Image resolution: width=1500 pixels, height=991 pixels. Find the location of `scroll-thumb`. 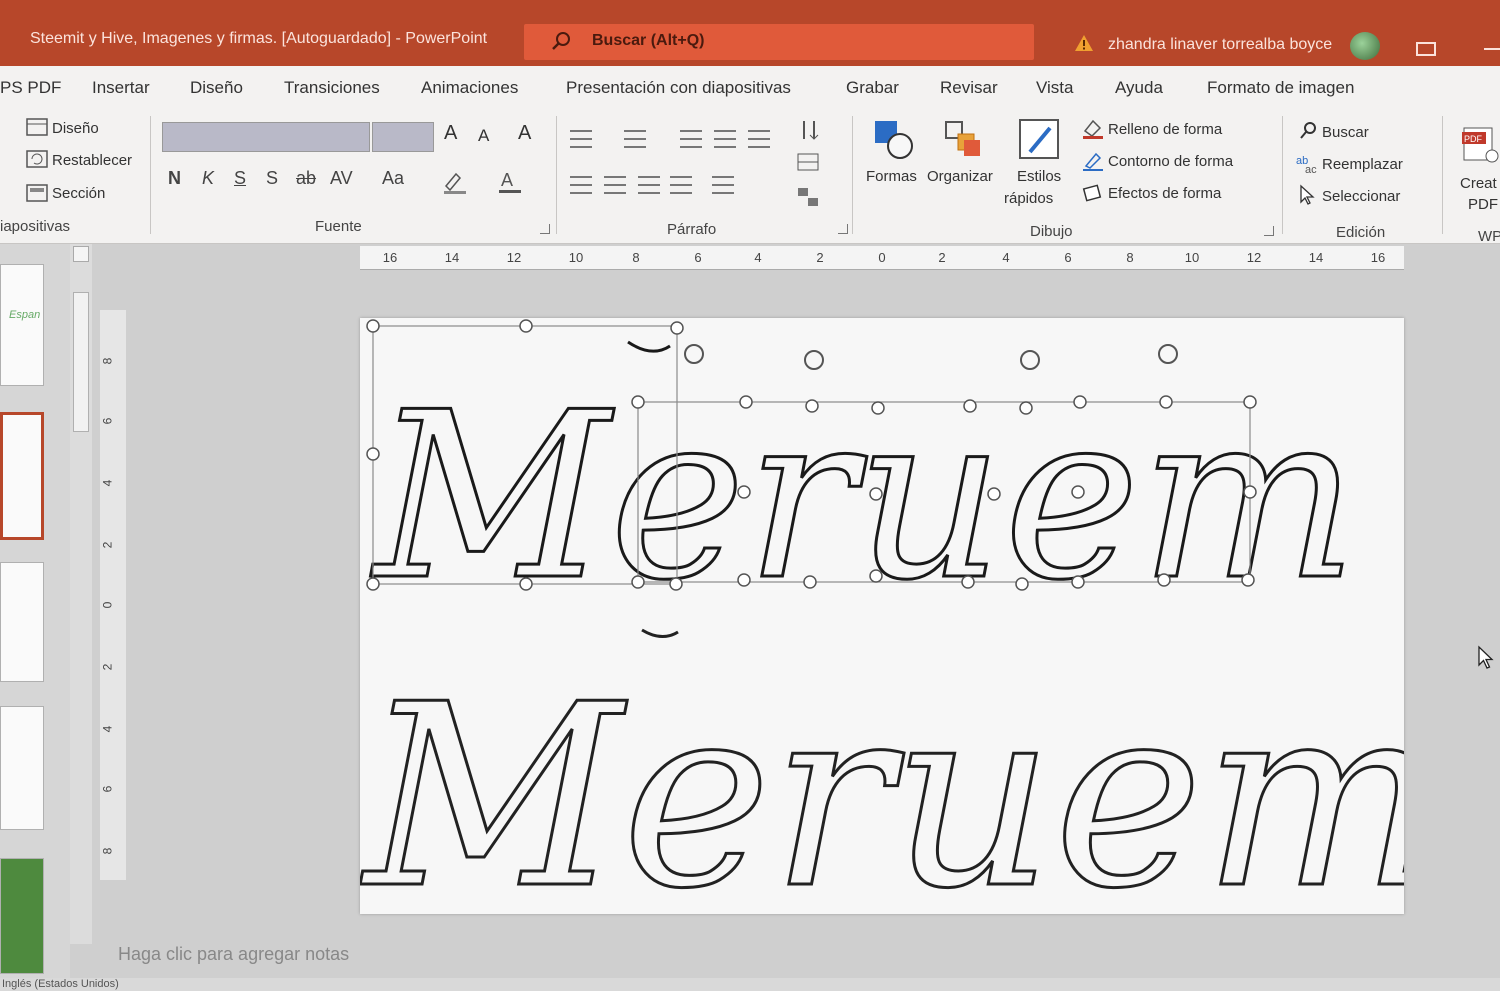

scroll-thumb is located at coordinates (81, 362).